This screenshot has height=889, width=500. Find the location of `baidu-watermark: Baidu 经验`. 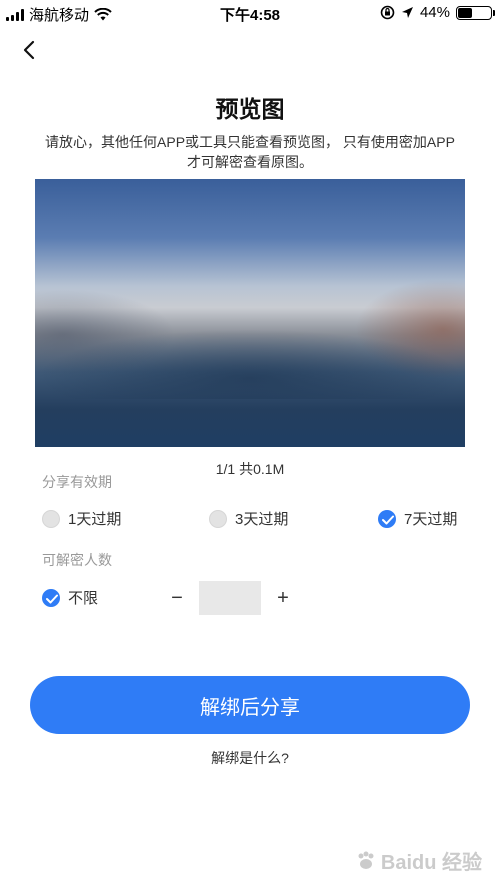

baidu-watermark: Baidu 经验 is located at coordinates (418, 860).